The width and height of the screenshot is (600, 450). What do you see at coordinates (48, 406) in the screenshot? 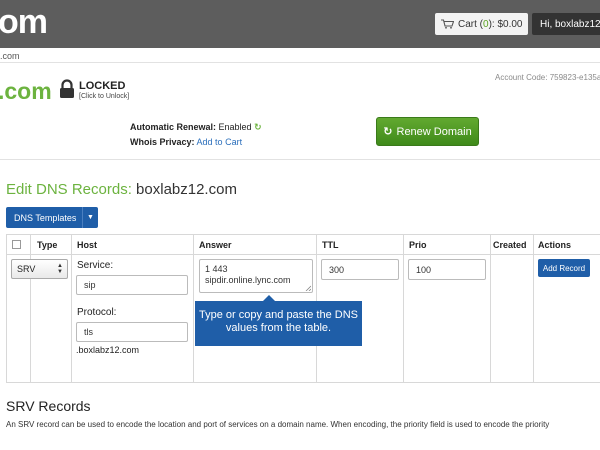
I see `srv-records-heading: SRV Records` at bounding box center [48, 406].